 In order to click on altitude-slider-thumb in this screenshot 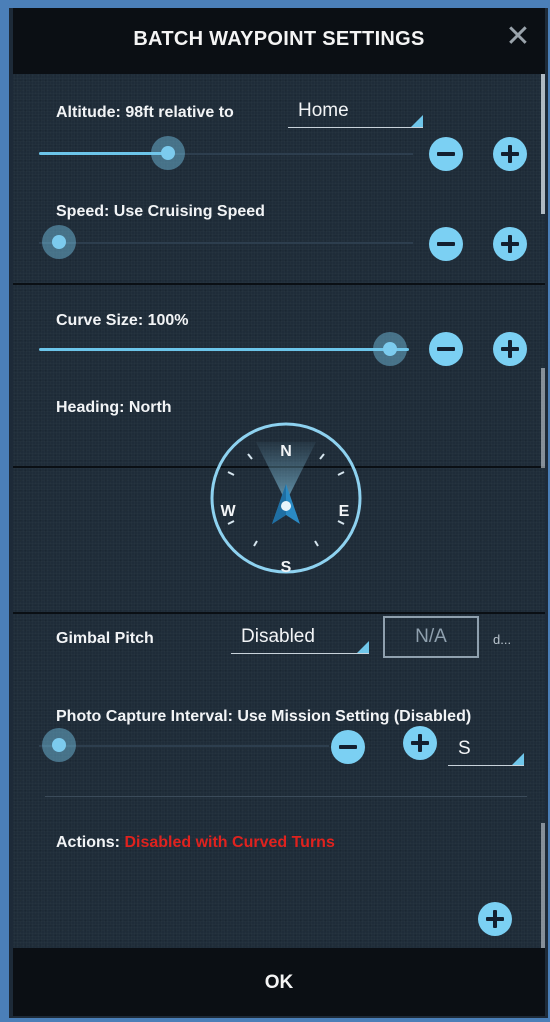, I will do `click(168, 153)`.